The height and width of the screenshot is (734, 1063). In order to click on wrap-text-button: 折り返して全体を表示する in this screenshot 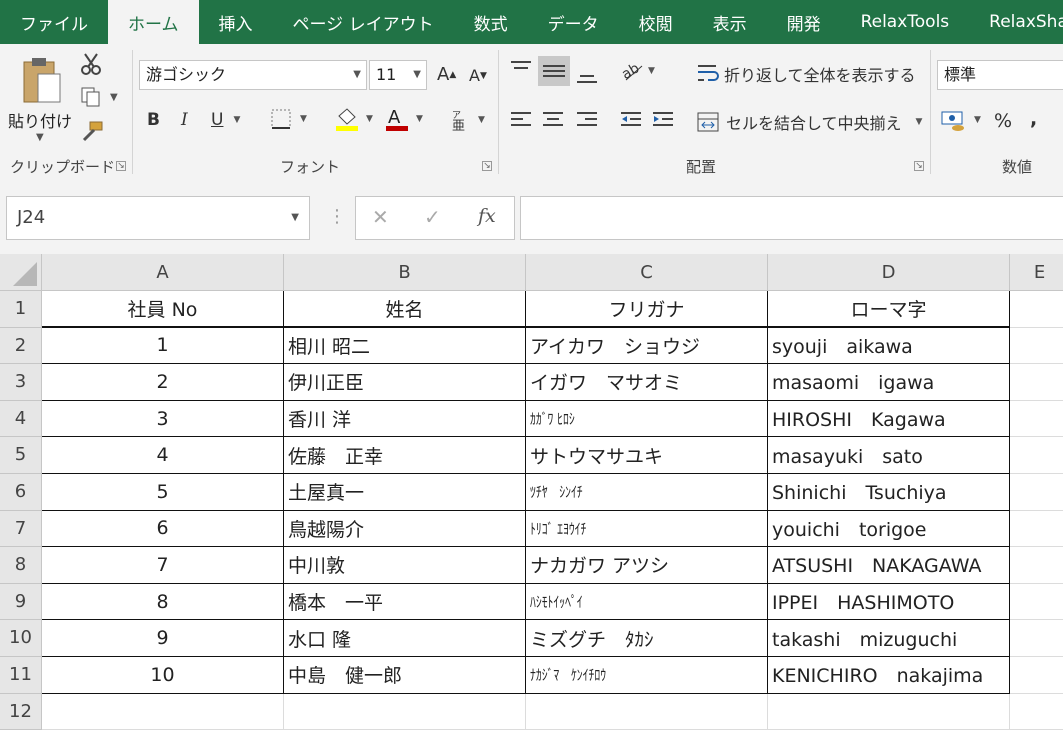, I will do `click(806, 74)`.